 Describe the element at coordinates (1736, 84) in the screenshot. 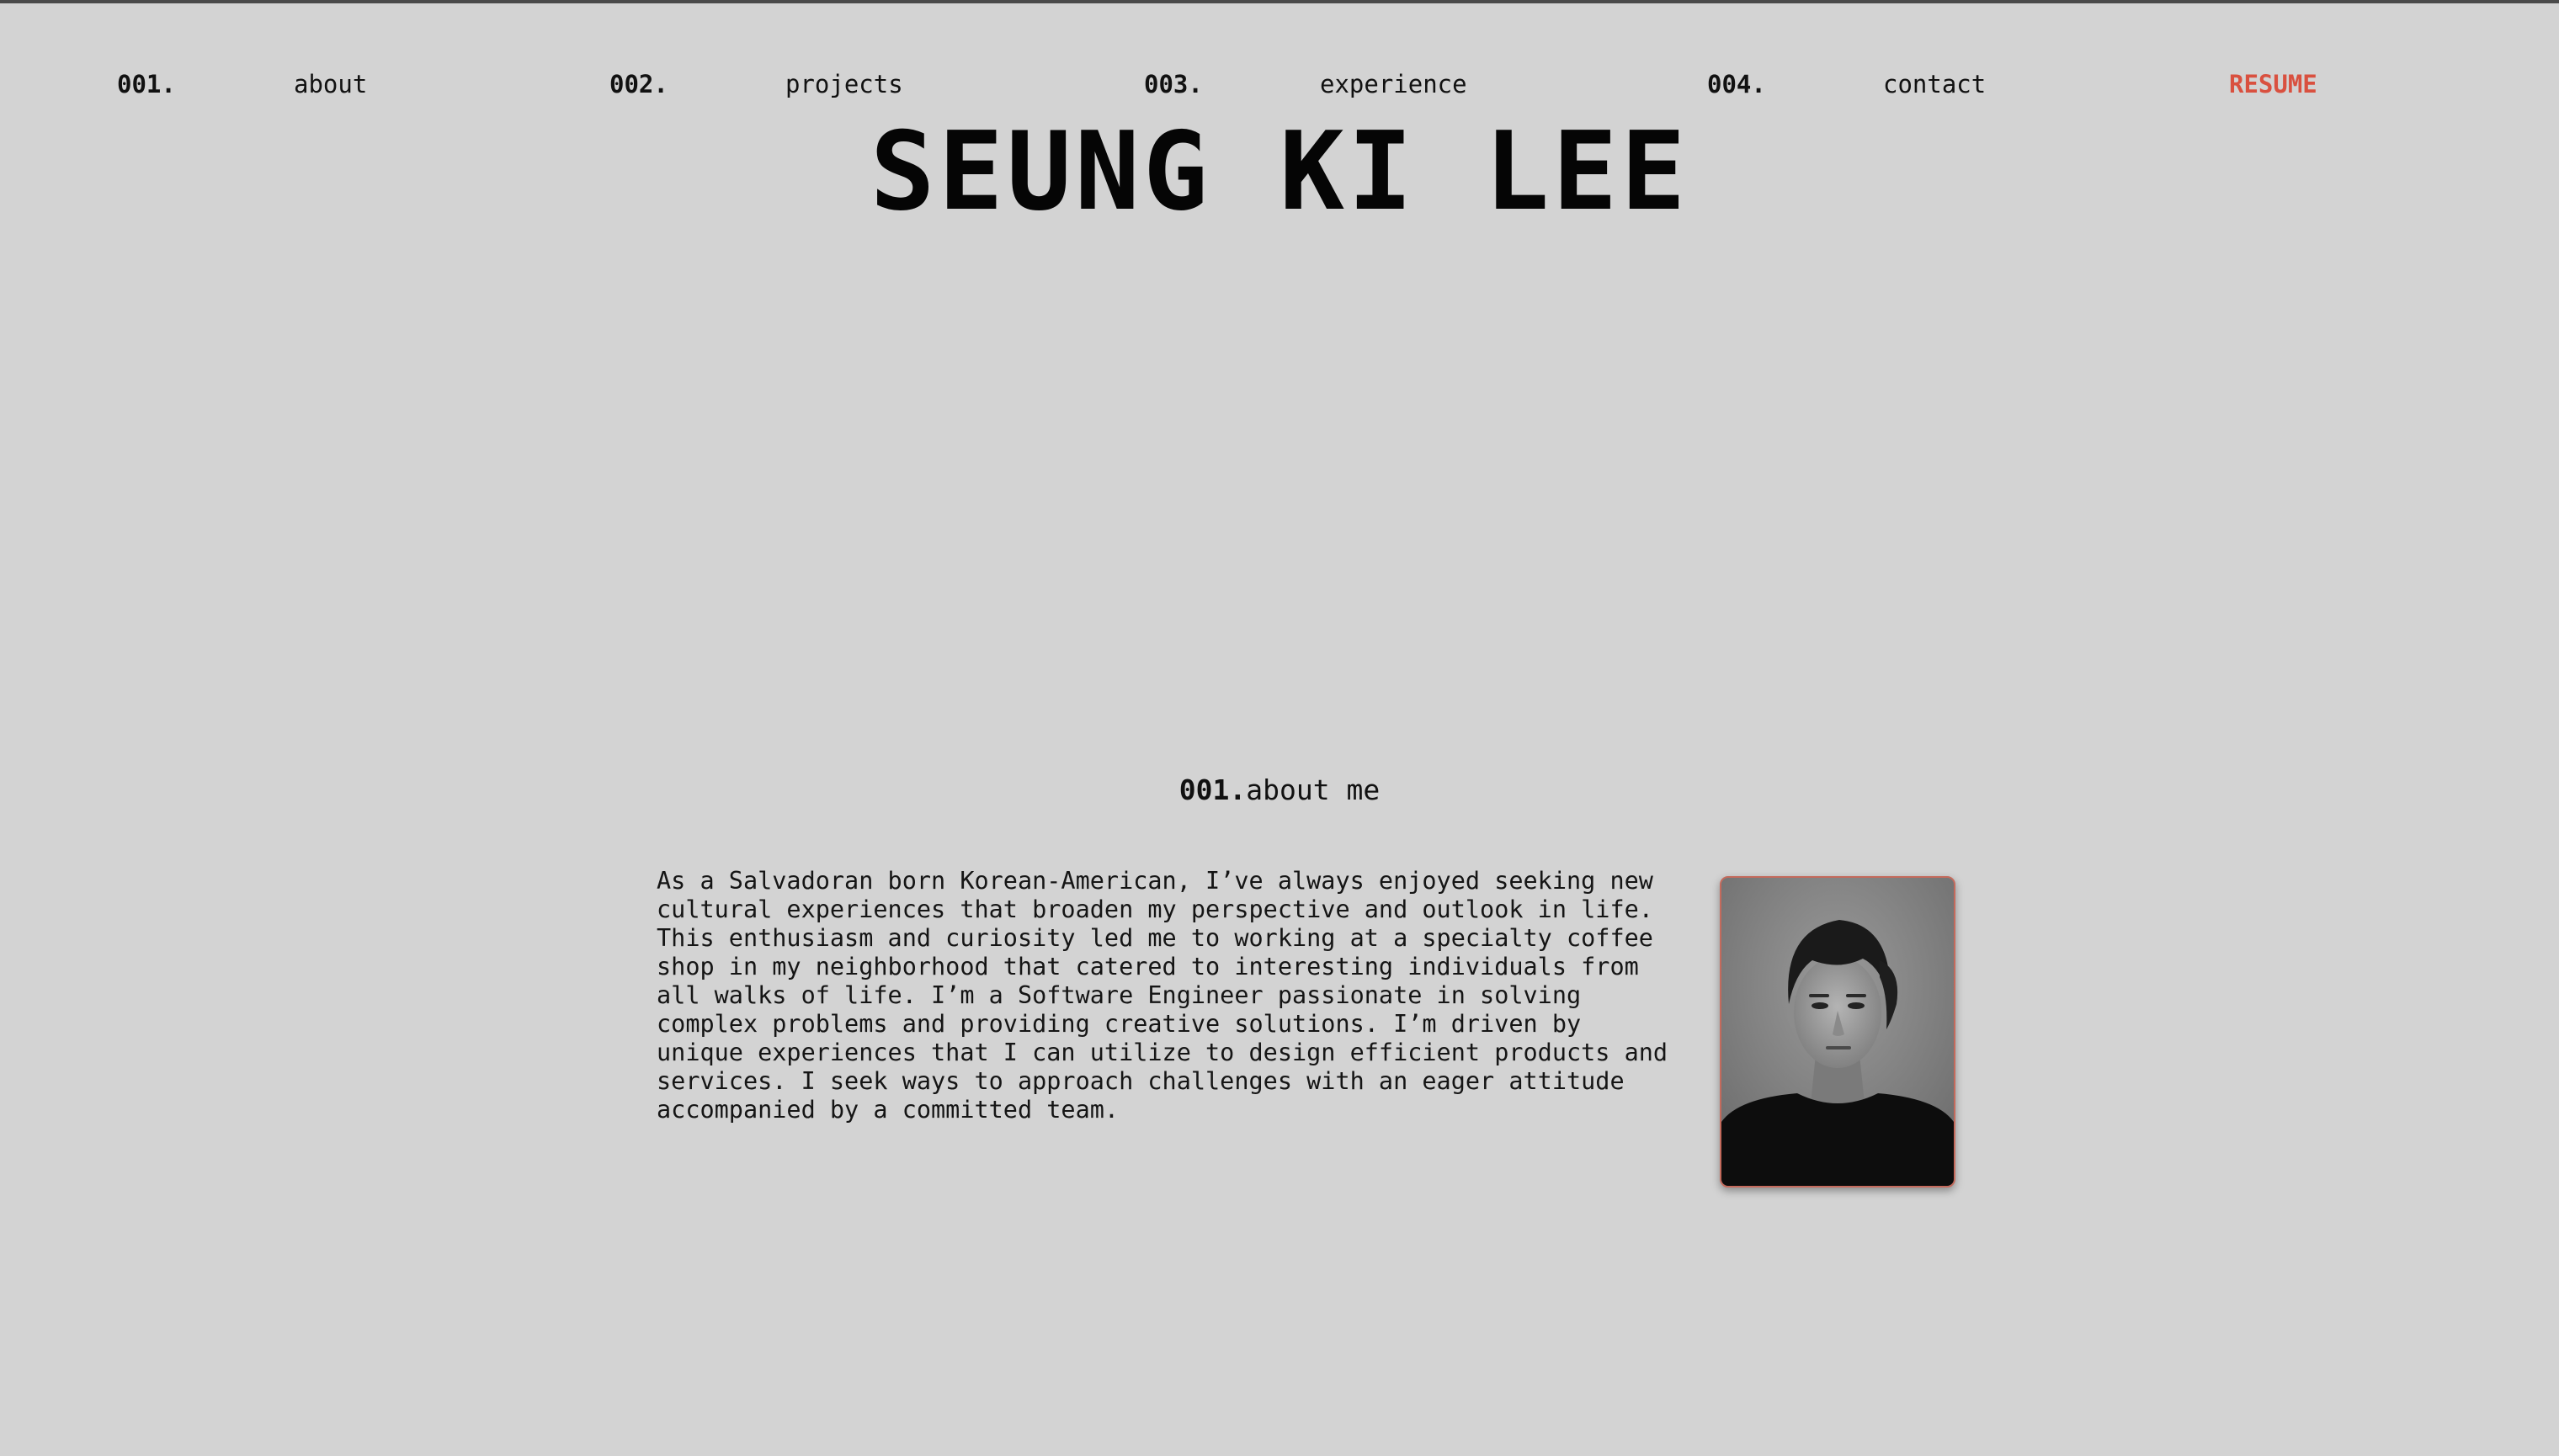

I see `nav-number: 004.` at that location.